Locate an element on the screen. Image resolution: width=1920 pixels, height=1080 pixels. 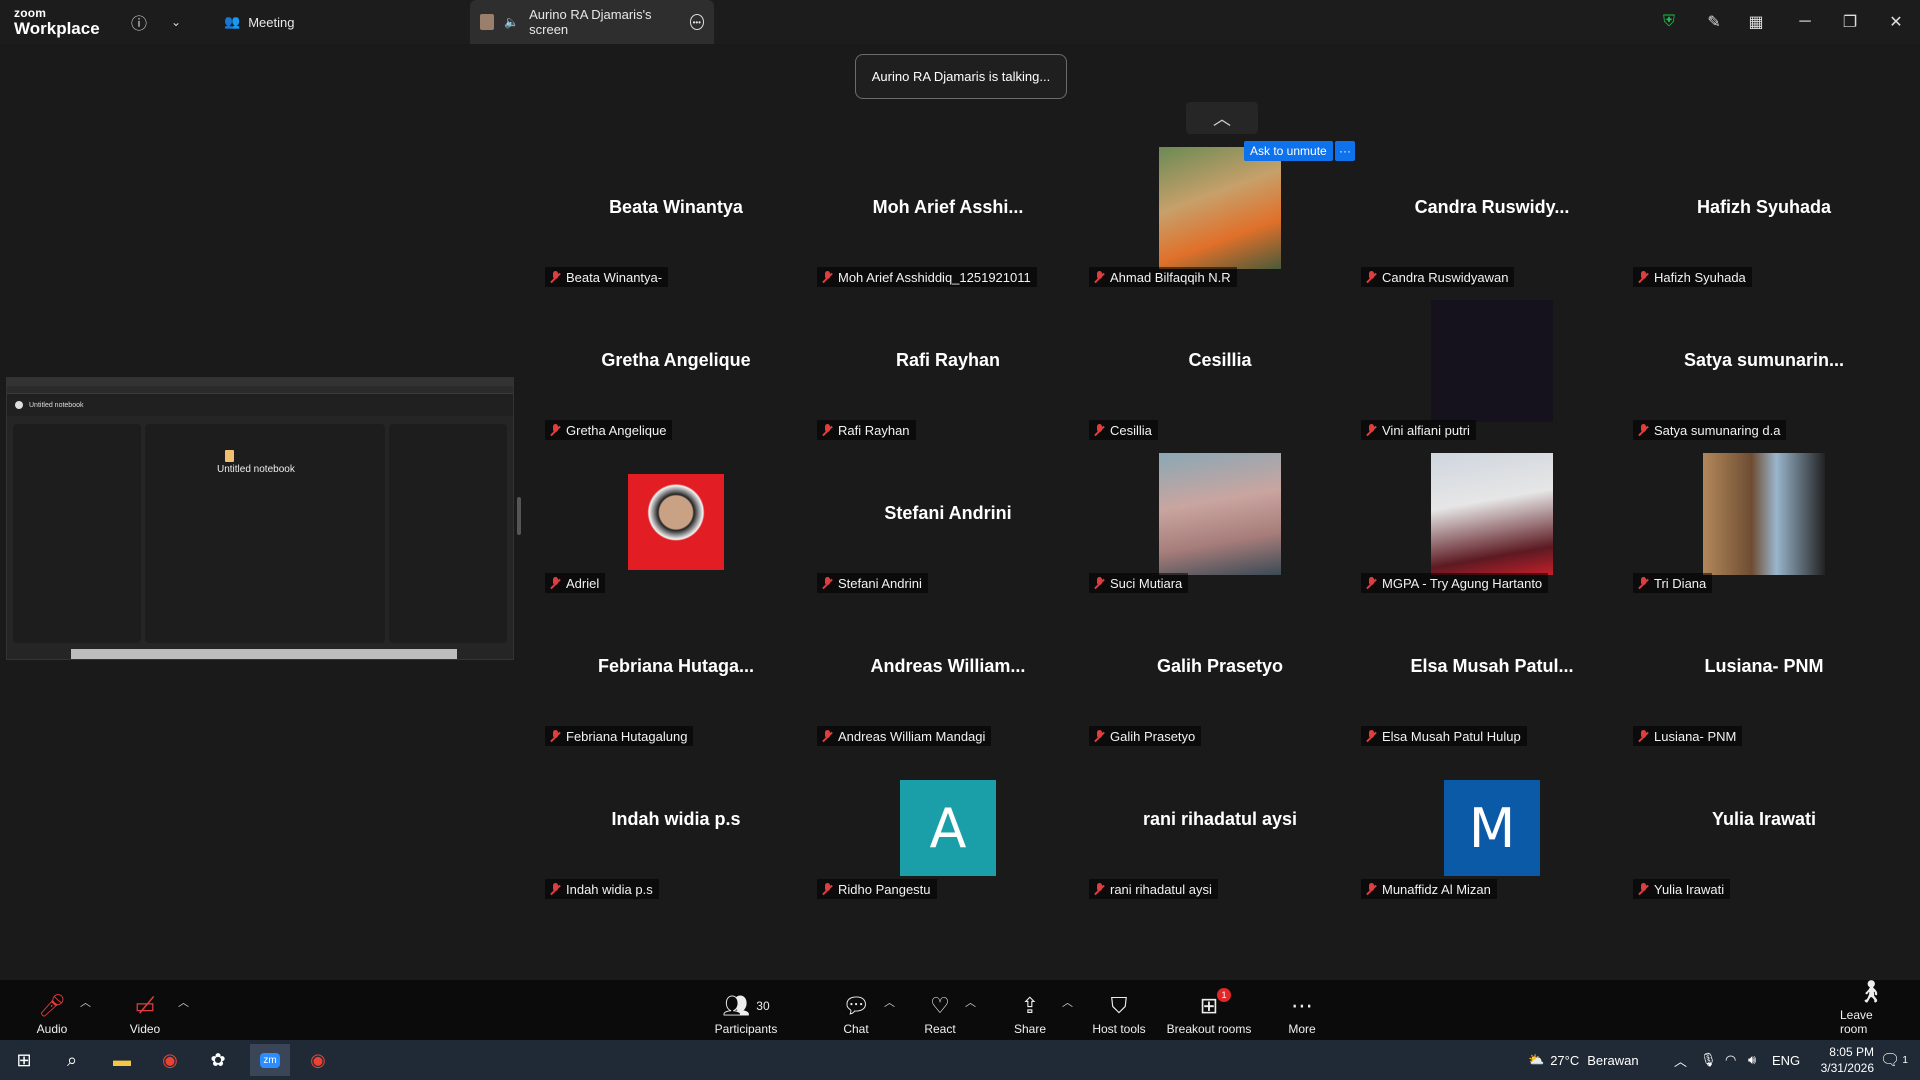
heart-icon: ♡ is located at coordinates (940, 1005).